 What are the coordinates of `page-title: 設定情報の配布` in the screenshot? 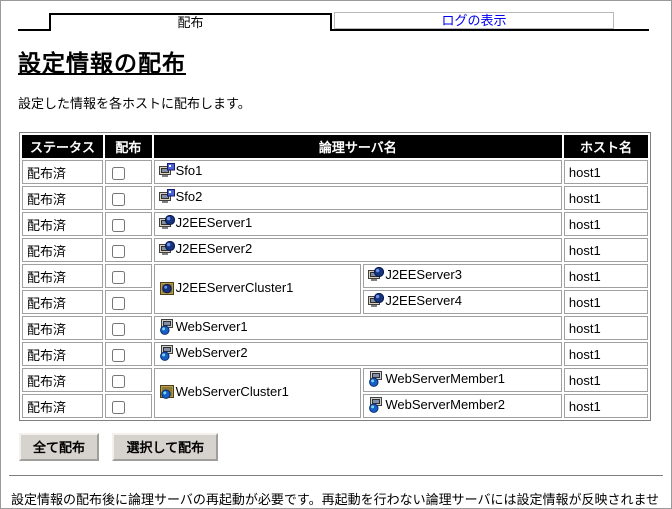 It's located at (102, 63).